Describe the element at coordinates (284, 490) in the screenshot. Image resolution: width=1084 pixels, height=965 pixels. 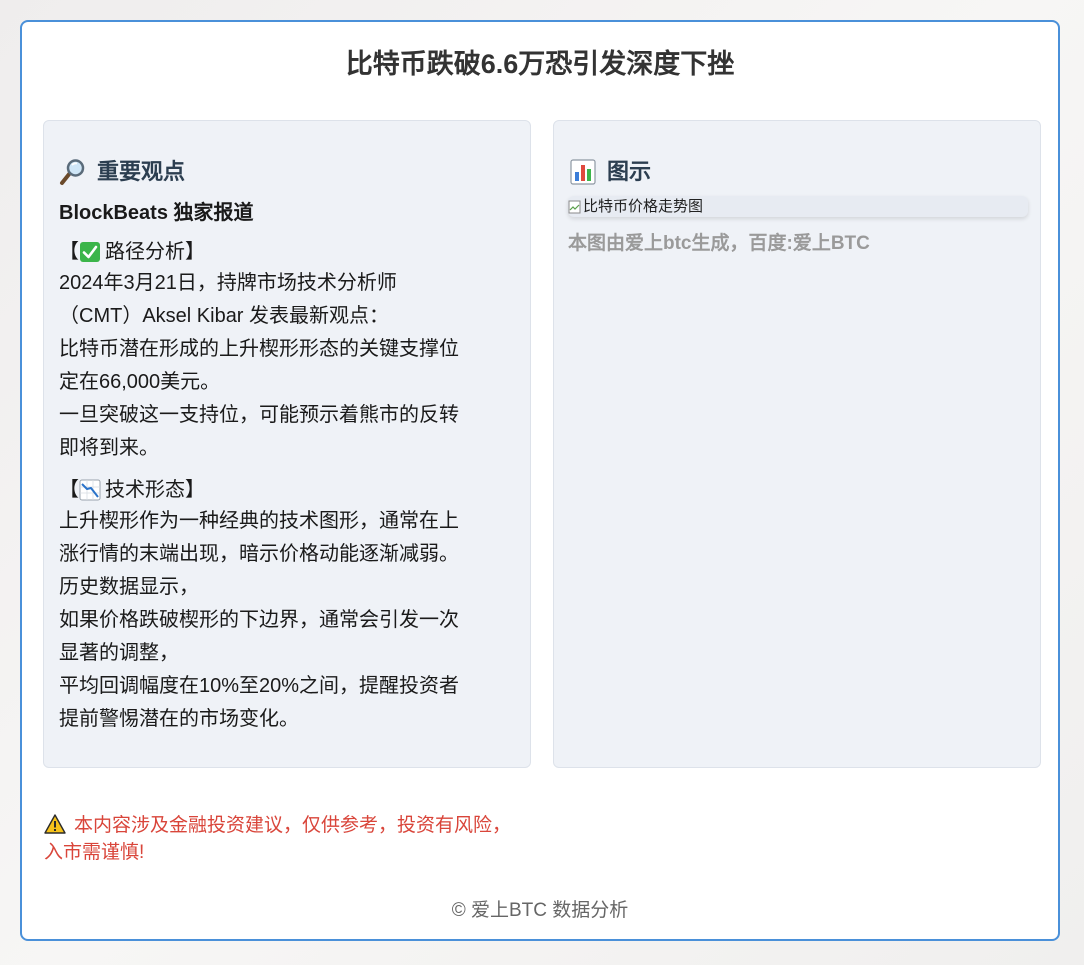
I see `section-technical-pattern-heading: 【 技术形态】` at that location.